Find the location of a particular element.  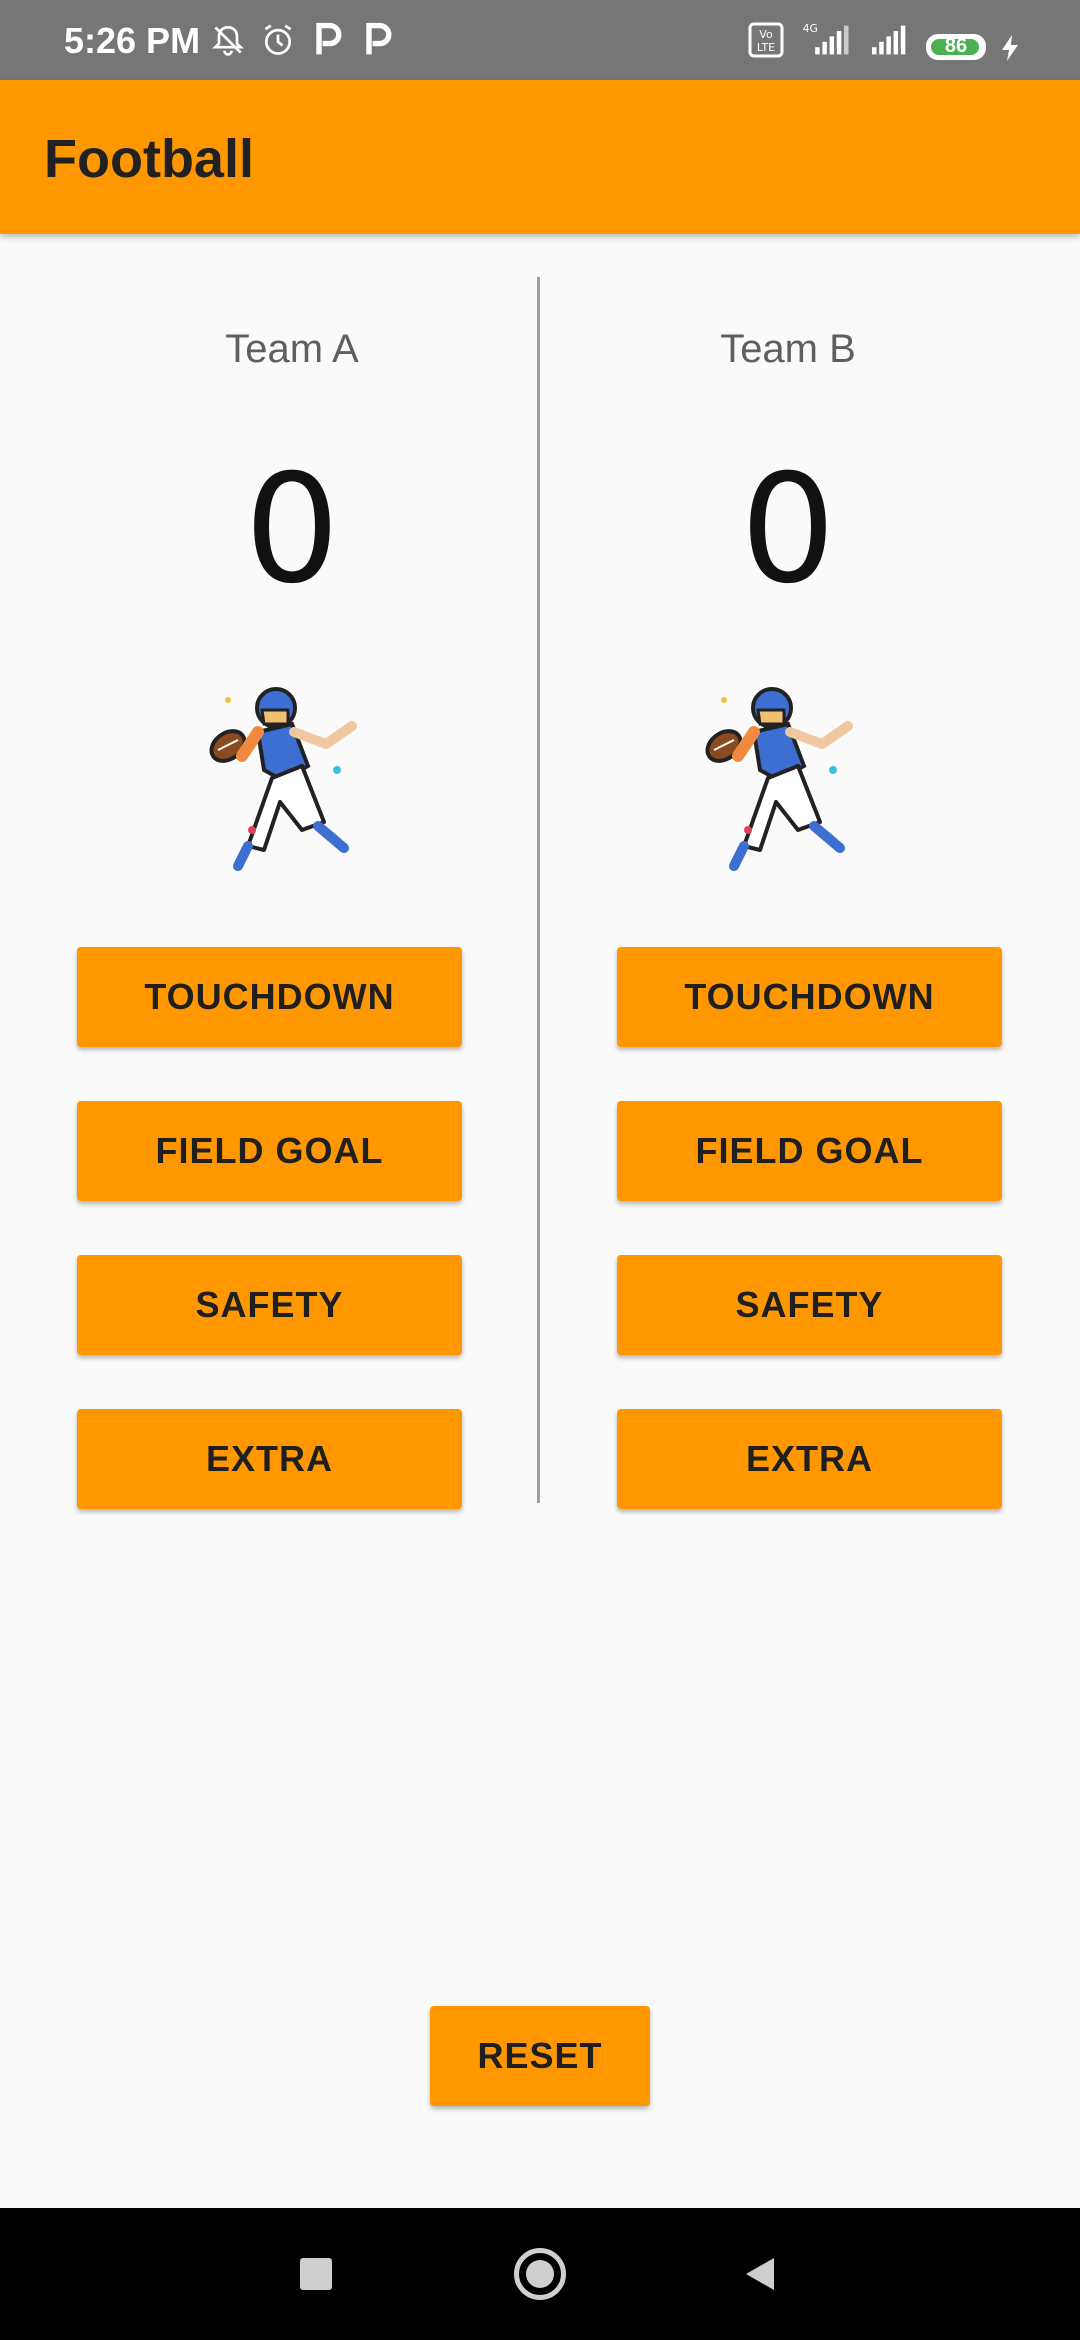

status-time: 5:26 PM is located at coordinates (132, 40).